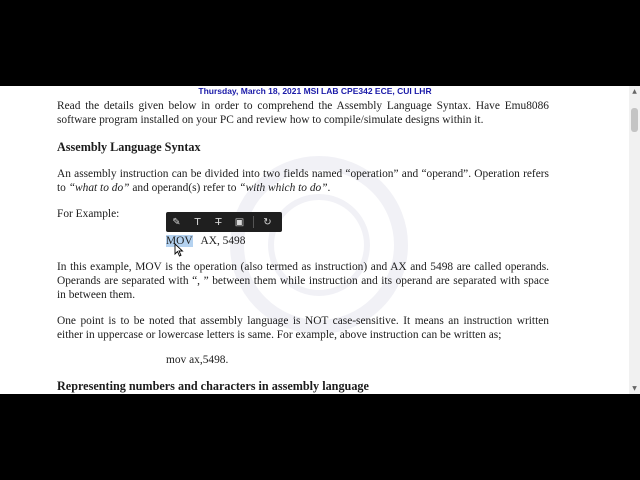  Describe the element at coordinates (634, 388) in the screenshot. I see `scroll-down-icon: ▼` at that location.